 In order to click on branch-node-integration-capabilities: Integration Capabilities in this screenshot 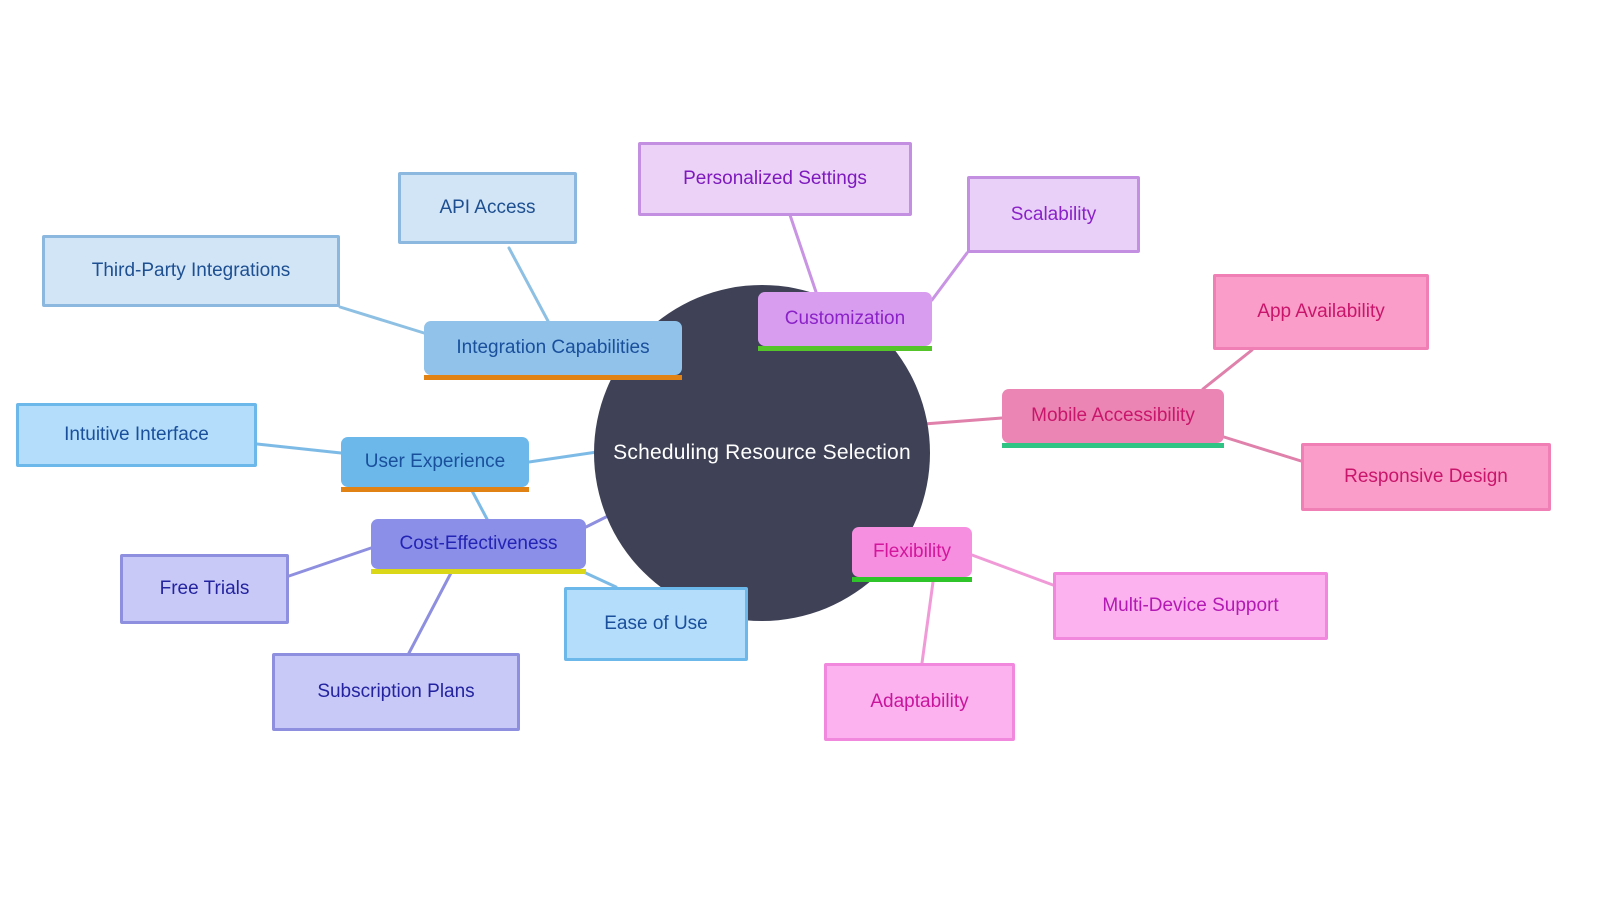, I will do `click(553, 350)`.